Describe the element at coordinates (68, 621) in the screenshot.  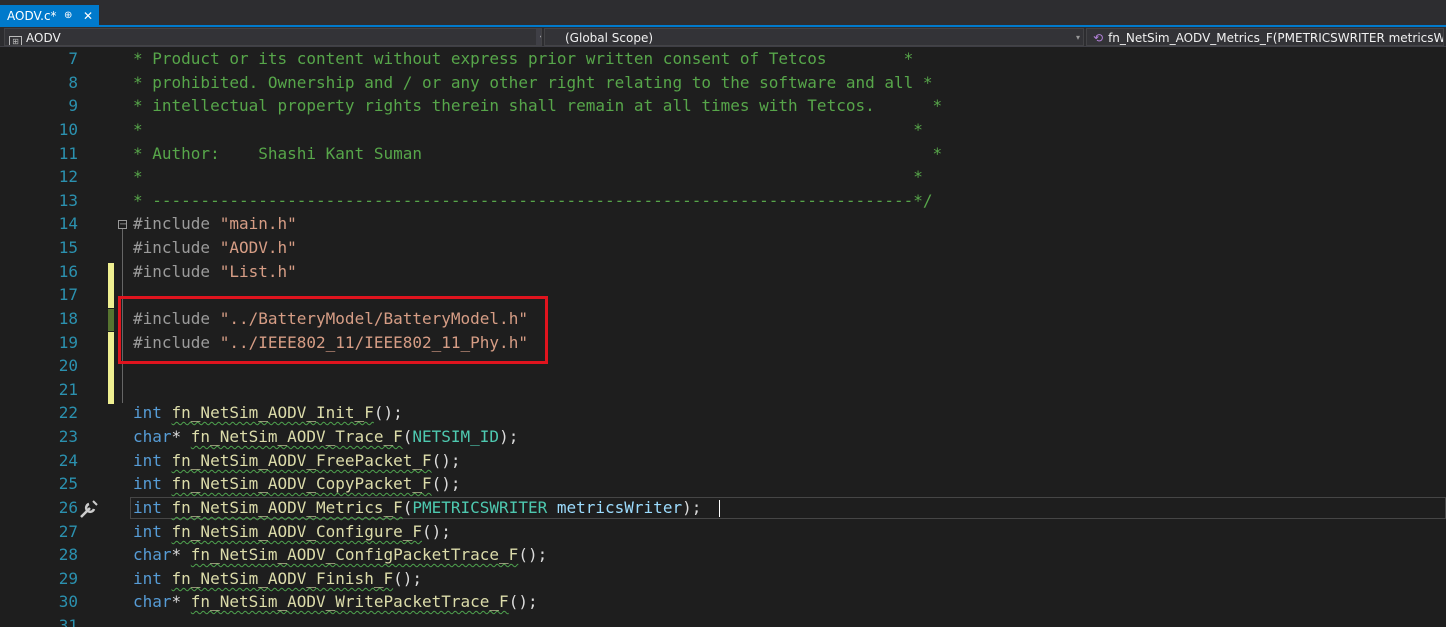
I see `line-number: 31` at that location.